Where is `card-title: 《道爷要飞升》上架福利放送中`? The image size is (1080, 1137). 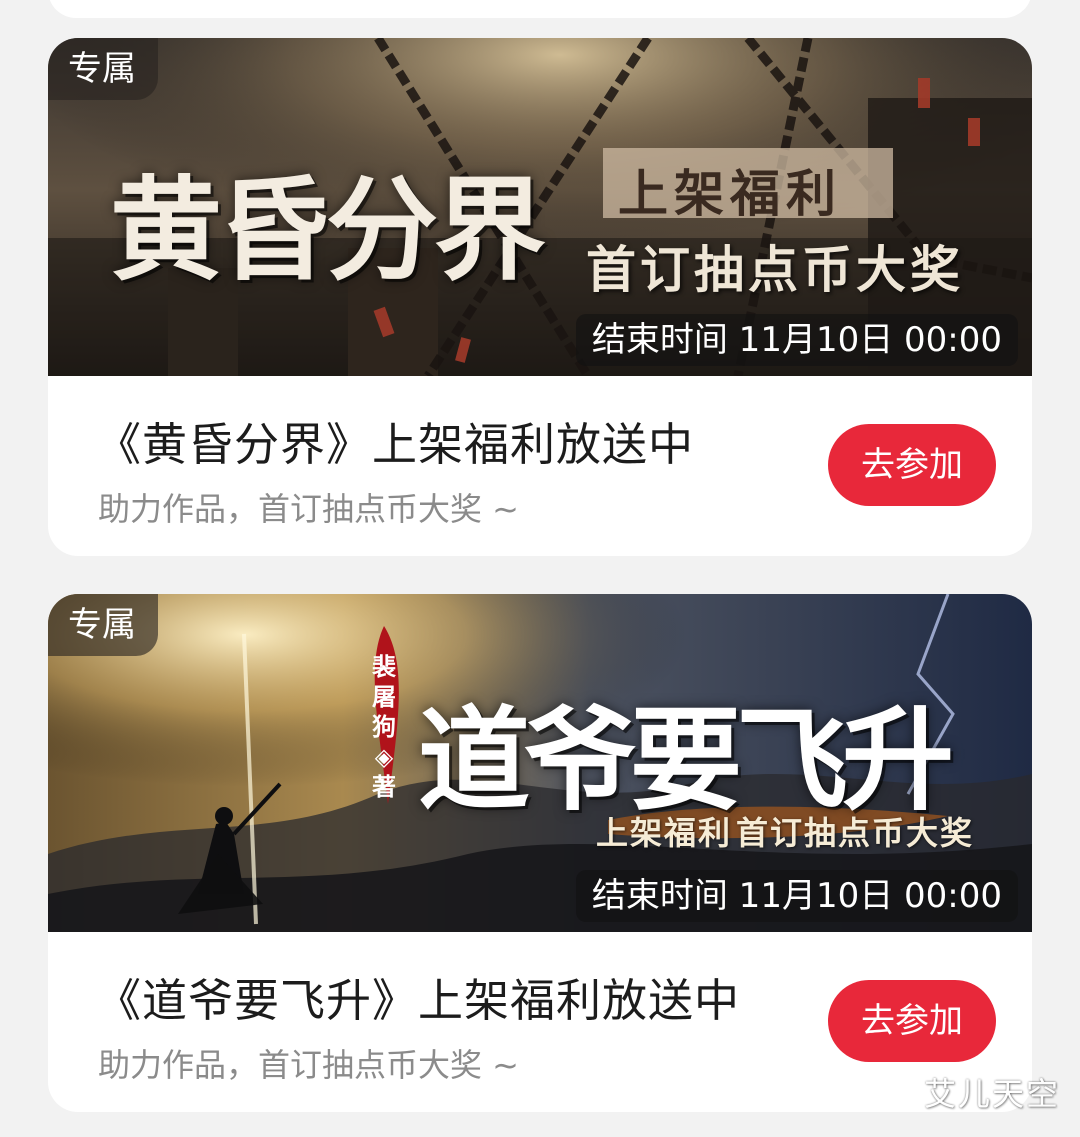 card-title: 《道爷要飞升》上架福利放送中 is located at coordinates (418, 1000).